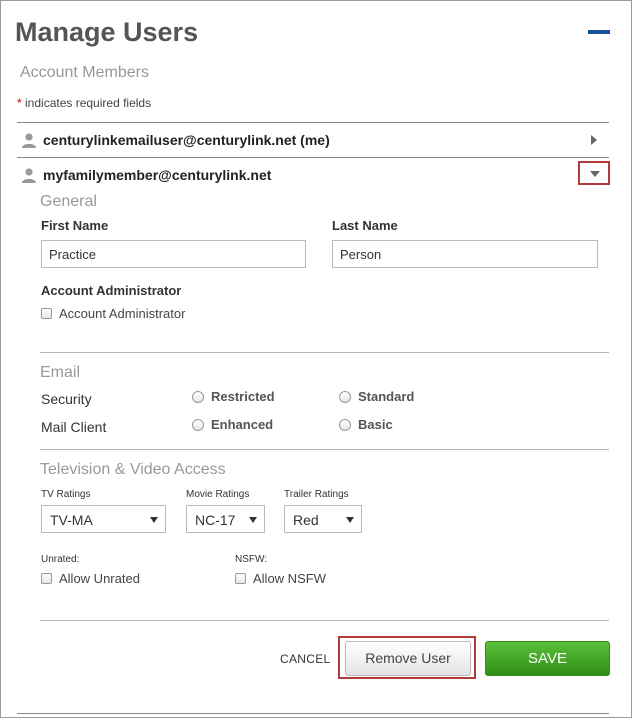  What do you see at coordinates (305, 659) in the screenshot?
I see `cancel-button: CANCEL` at bounding box center [305, 659].